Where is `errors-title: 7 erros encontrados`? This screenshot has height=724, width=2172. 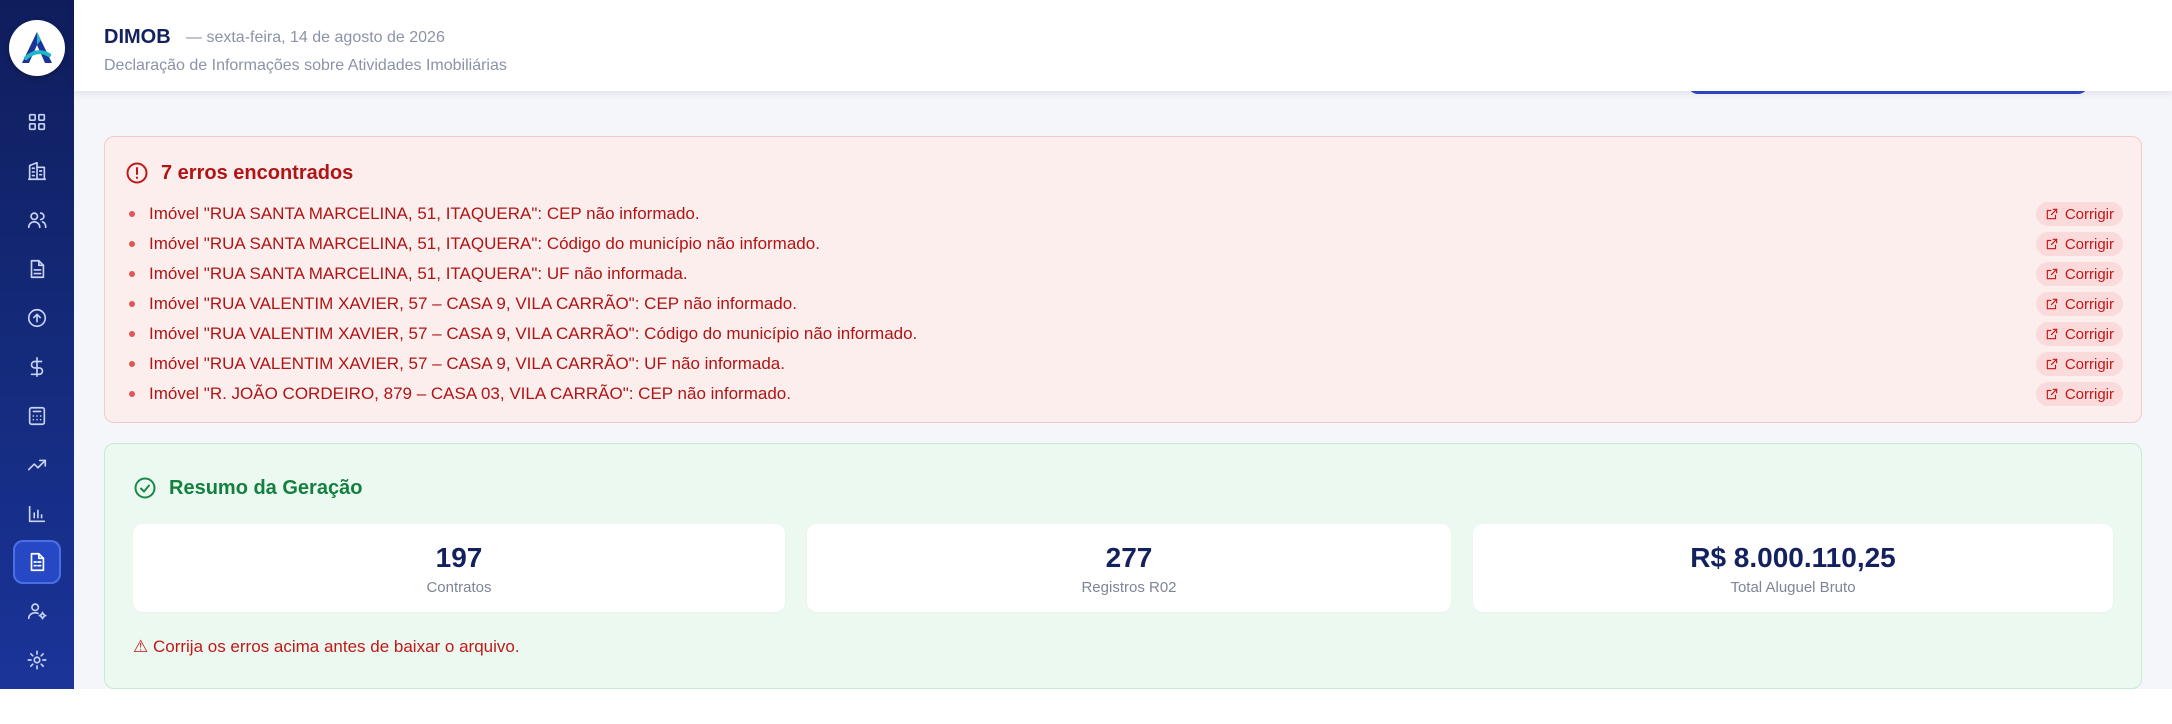 errors-title: 7 erros encontrados is located at coordinates (257, 172).